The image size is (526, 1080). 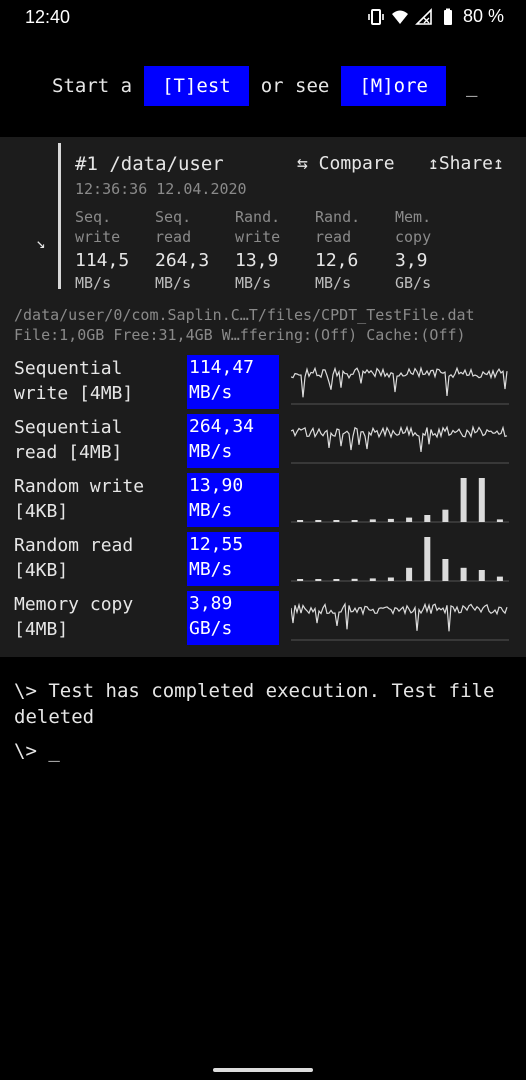 I want to click on metric-rand-write: Rand. write 13,9 MB/s, so click(x=275, y=250).